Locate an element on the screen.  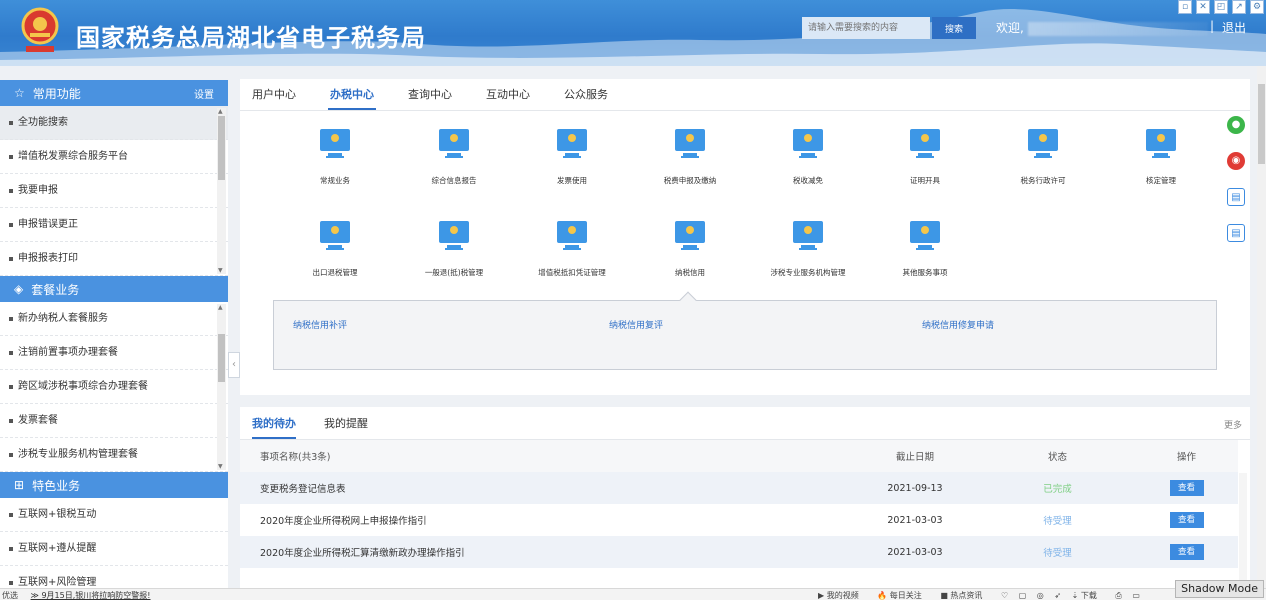
tax-bureau-emblem-icon is located at coordinates (40, 29).